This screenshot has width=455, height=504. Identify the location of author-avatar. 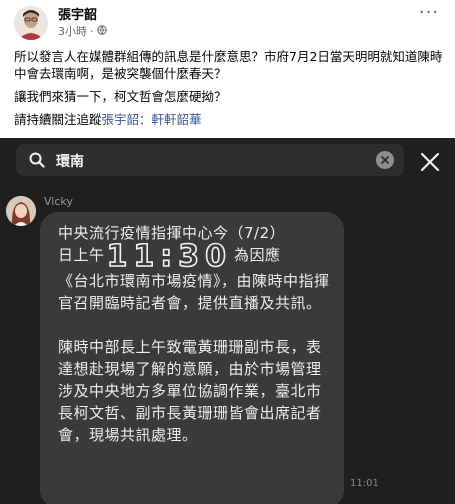
(31, 23).